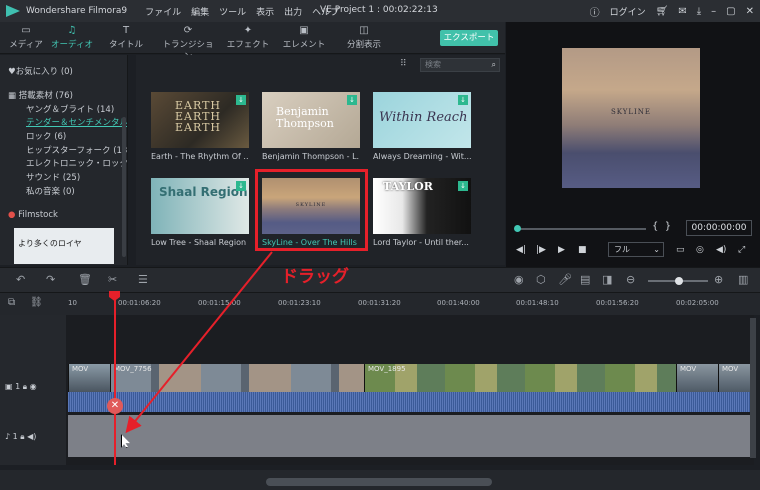 This screenshot has height=490, width=760. What do you see at coordinates (315, 277) in the screenshot?
I see `drag-annotation: ドラッグ` at bounding box center [315, 277].